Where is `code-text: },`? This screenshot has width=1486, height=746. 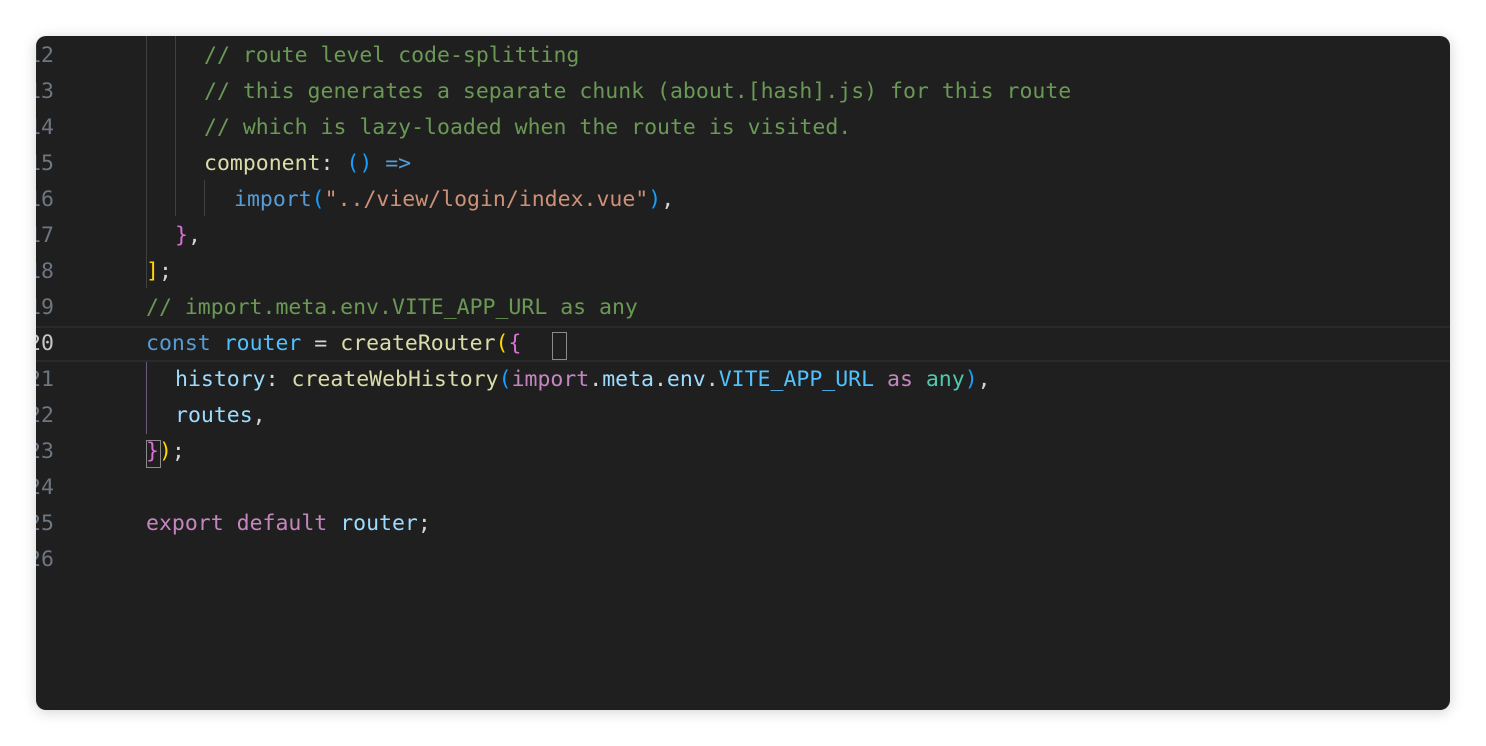
code-text: }, is located at coordinates (188, 236).